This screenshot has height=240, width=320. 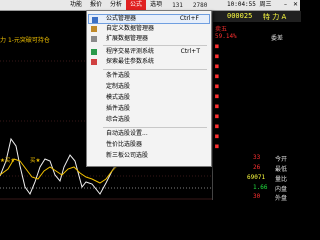 I want to click on menu-item-param-explore: 探索最佳参数系统, so click(x=149, y=62).